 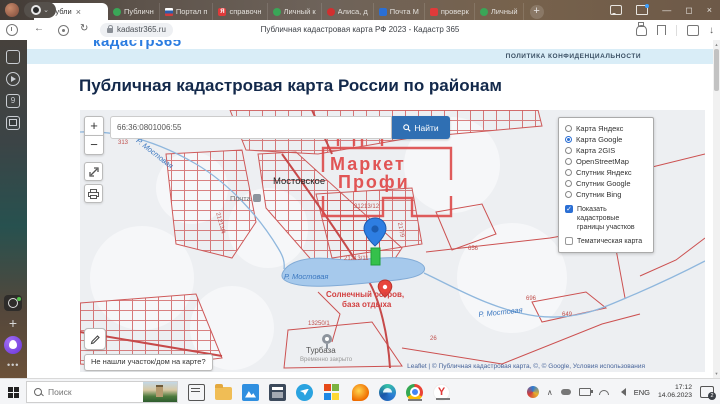 What do you see at coordinates (13, 209) in the screenshot?
I see `browser-sidebar: 9 + •••` at bounding box center [13, 209].